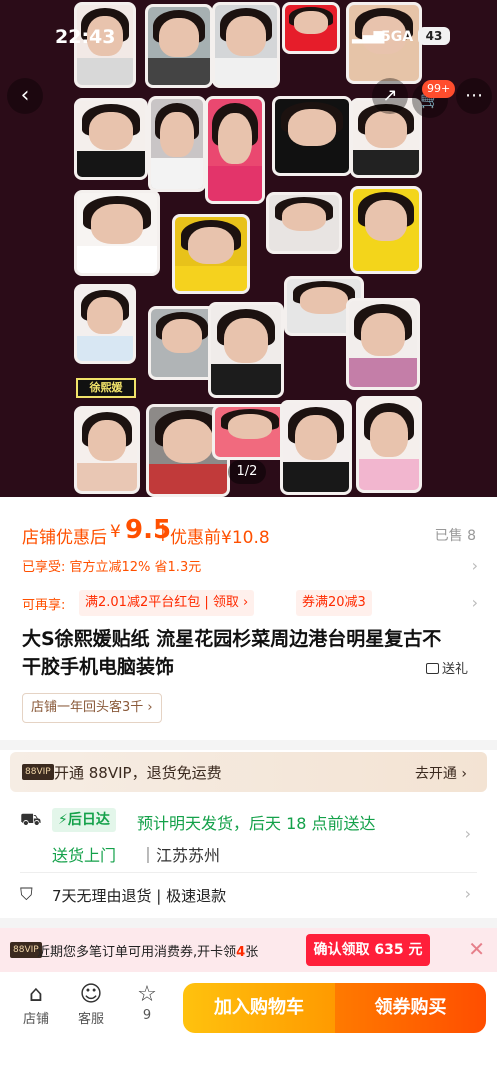 This screenshot has width=497, height=1080. Describe the element at coordinates (248, 36) in the screenshot. I see `status-bar: 22:43 ▂▄▆ 5GA 43` at that location.